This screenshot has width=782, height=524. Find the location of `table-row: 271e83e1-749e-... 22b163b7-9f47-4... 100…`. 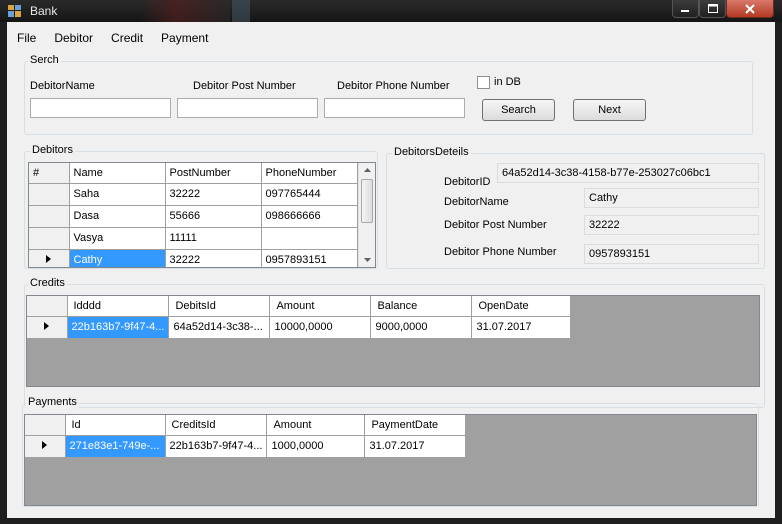

table-row: 271e83e1-749e-... 22b163b7-9f47-4... 100… is located at coordinates (246, 446).